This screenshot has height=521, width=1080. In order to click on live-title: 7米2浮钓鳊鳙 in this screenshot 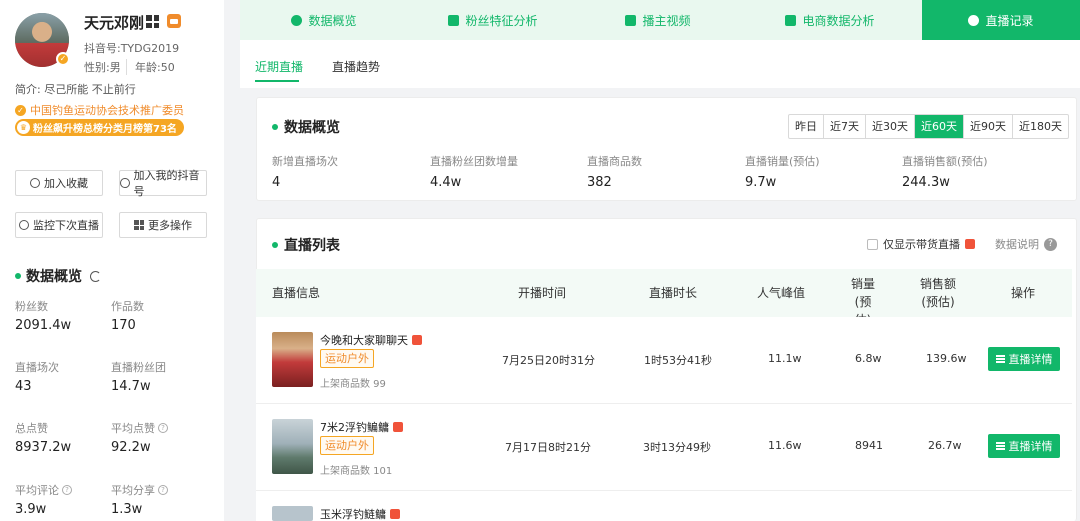, I will do `click(361, 427)`.